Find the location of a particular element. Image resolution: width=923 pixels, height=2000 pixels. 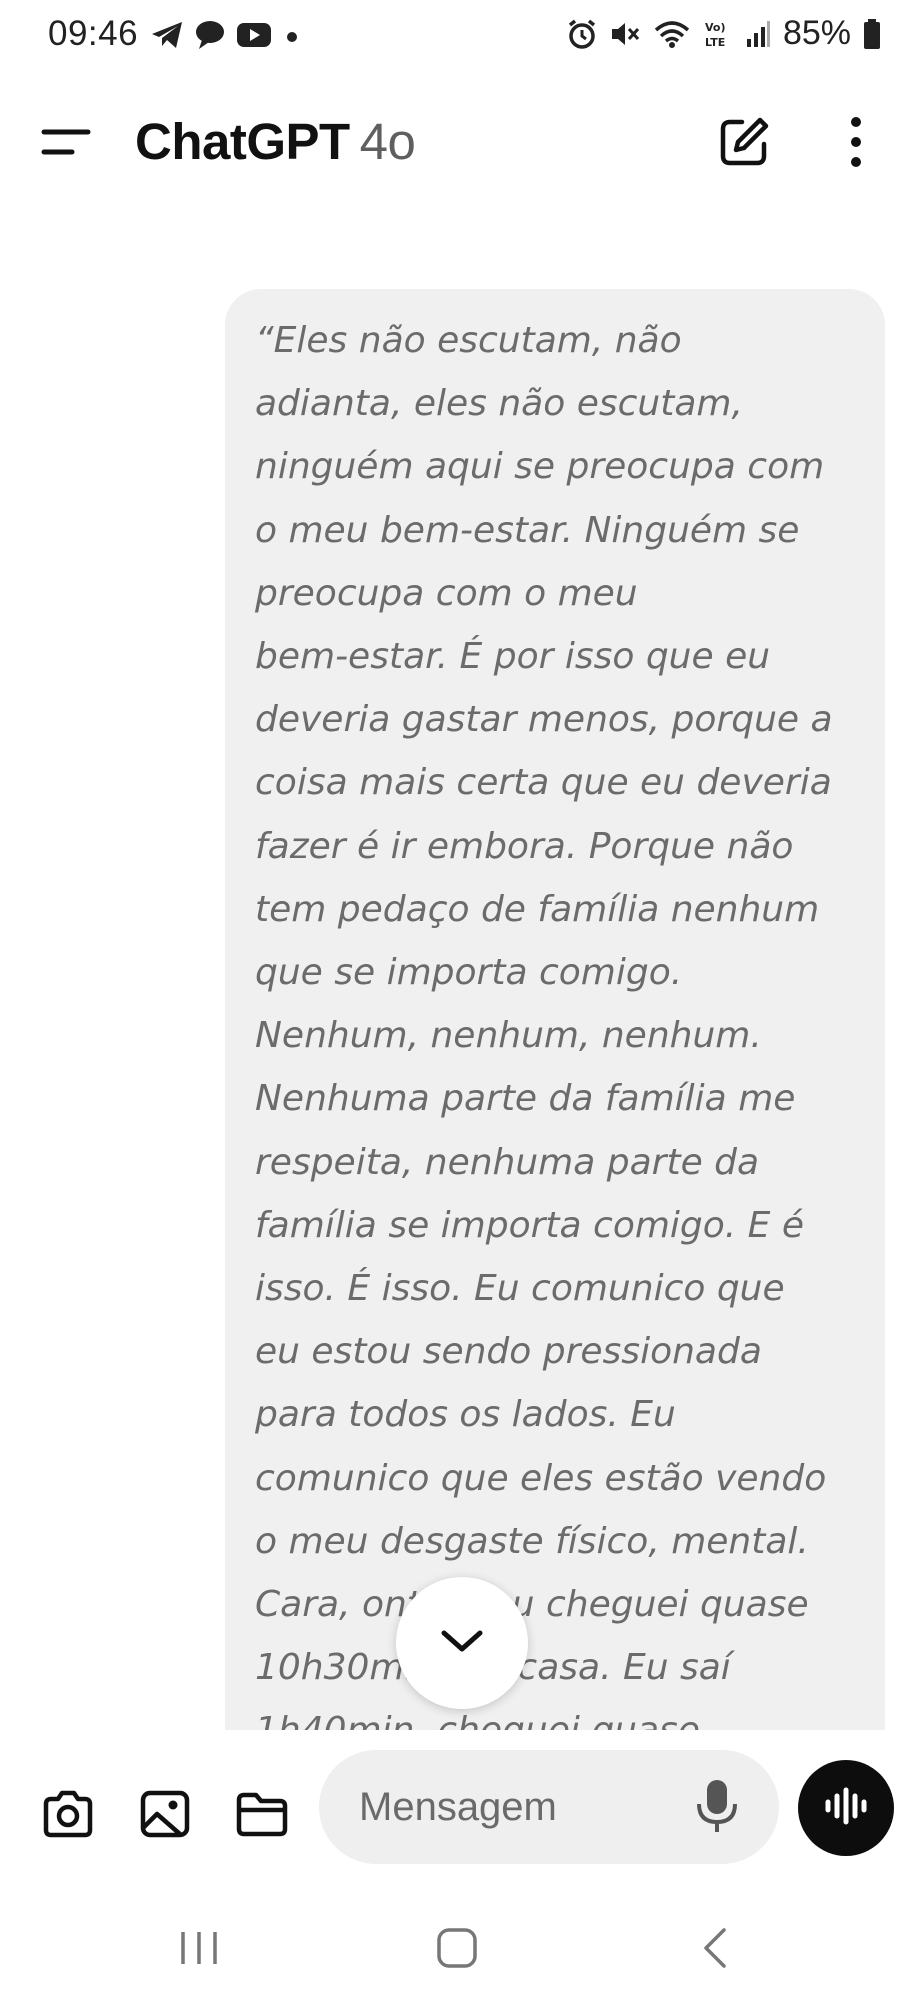

scroll-to-bottom-button is located at coordinates (462, 1643).